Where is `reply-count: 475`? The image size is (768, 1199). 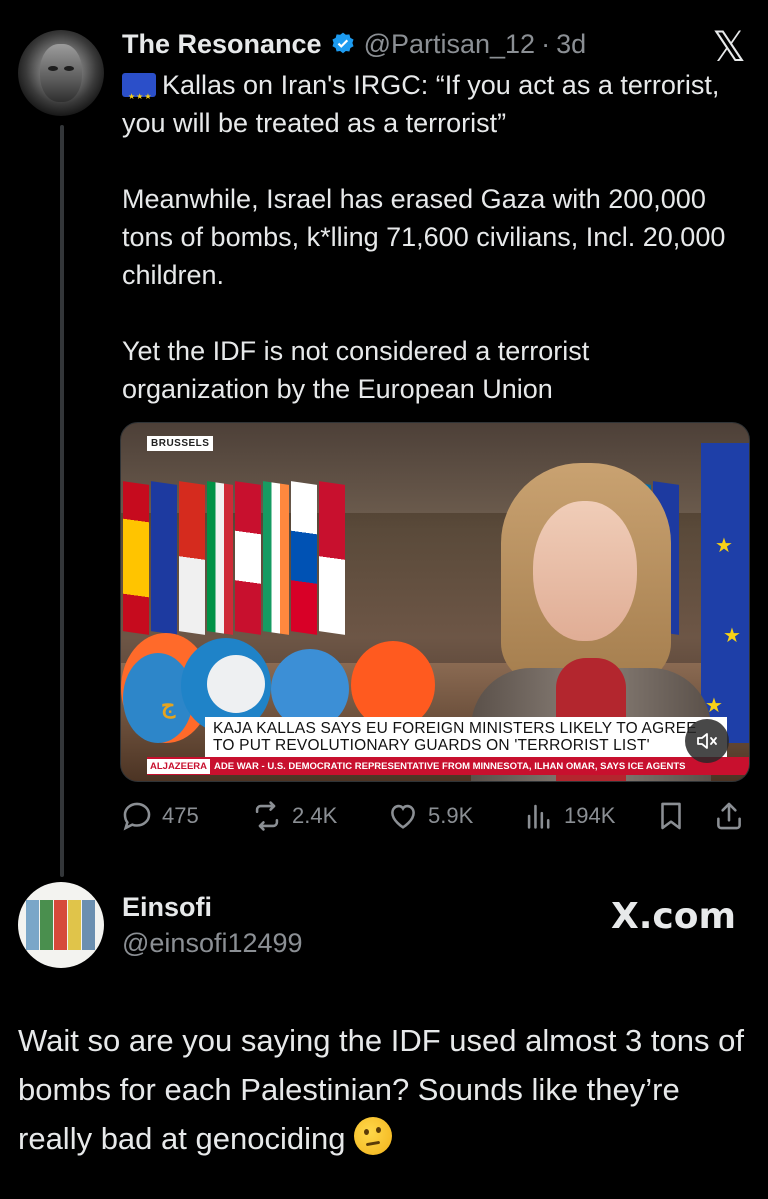
reply-count: 475 is located at coordinates (180, 815).